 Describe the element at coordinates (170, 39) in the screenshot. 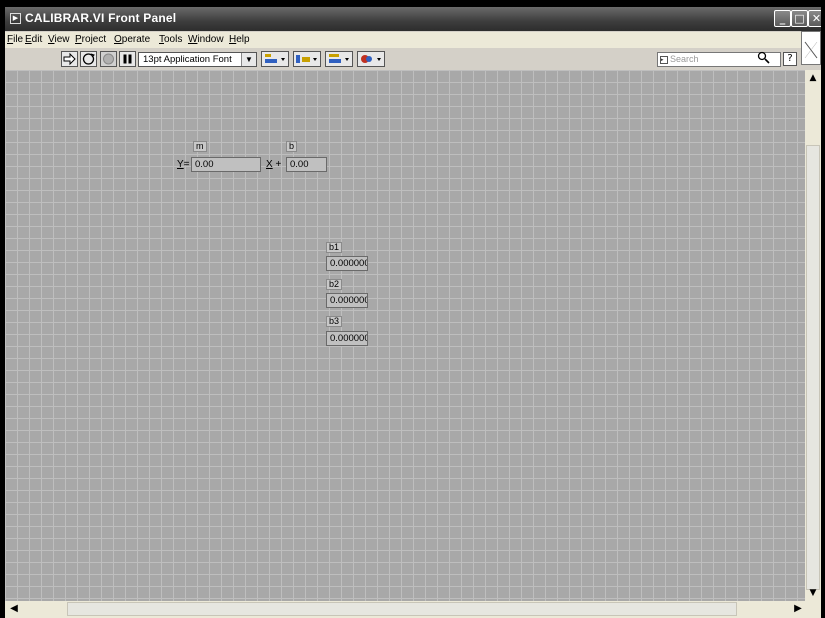

I see `menu-tools: Tools` at that location.